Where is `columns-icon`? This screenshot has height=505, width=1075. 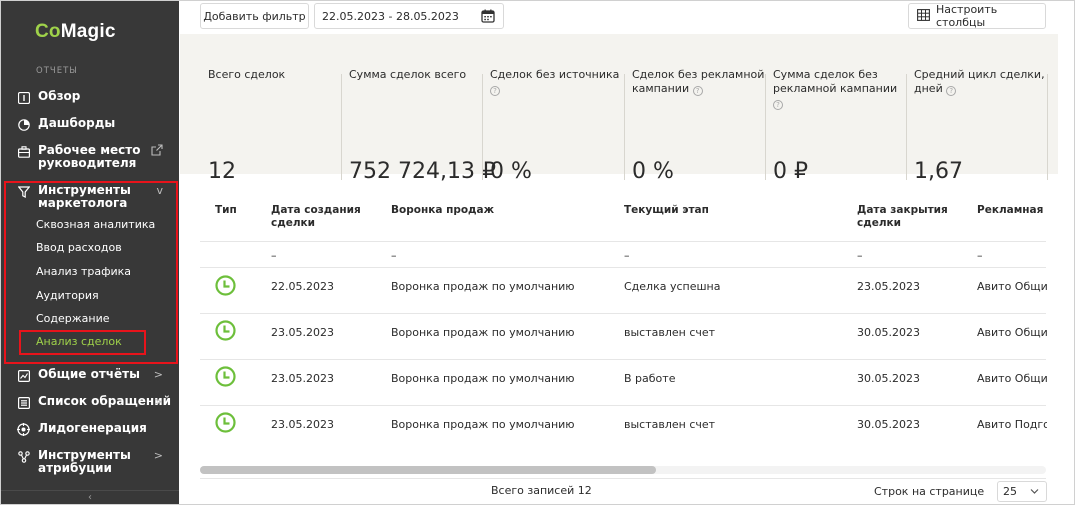
columns-icon is located at coordinates (923, 16).